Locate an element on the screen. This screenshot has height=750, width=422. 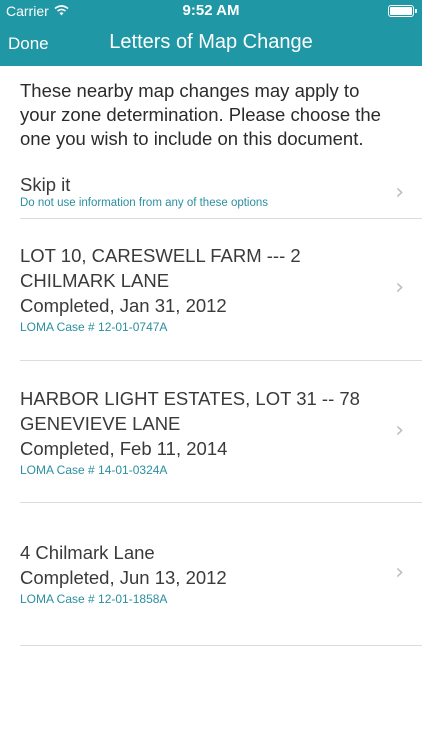
battery-fill is located at coordinates (401, 11).